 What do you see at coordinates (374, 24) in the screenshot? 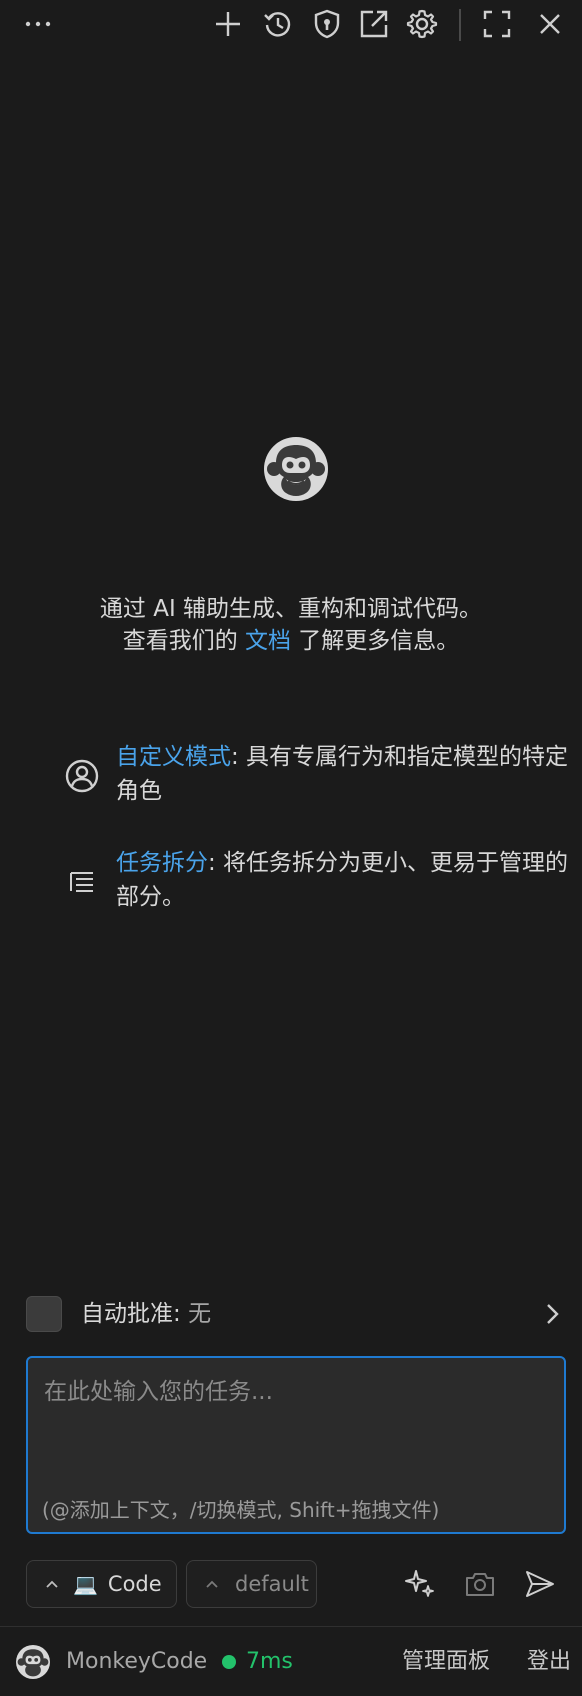
I see `external-link-icon` at bounding box center [374, 24].